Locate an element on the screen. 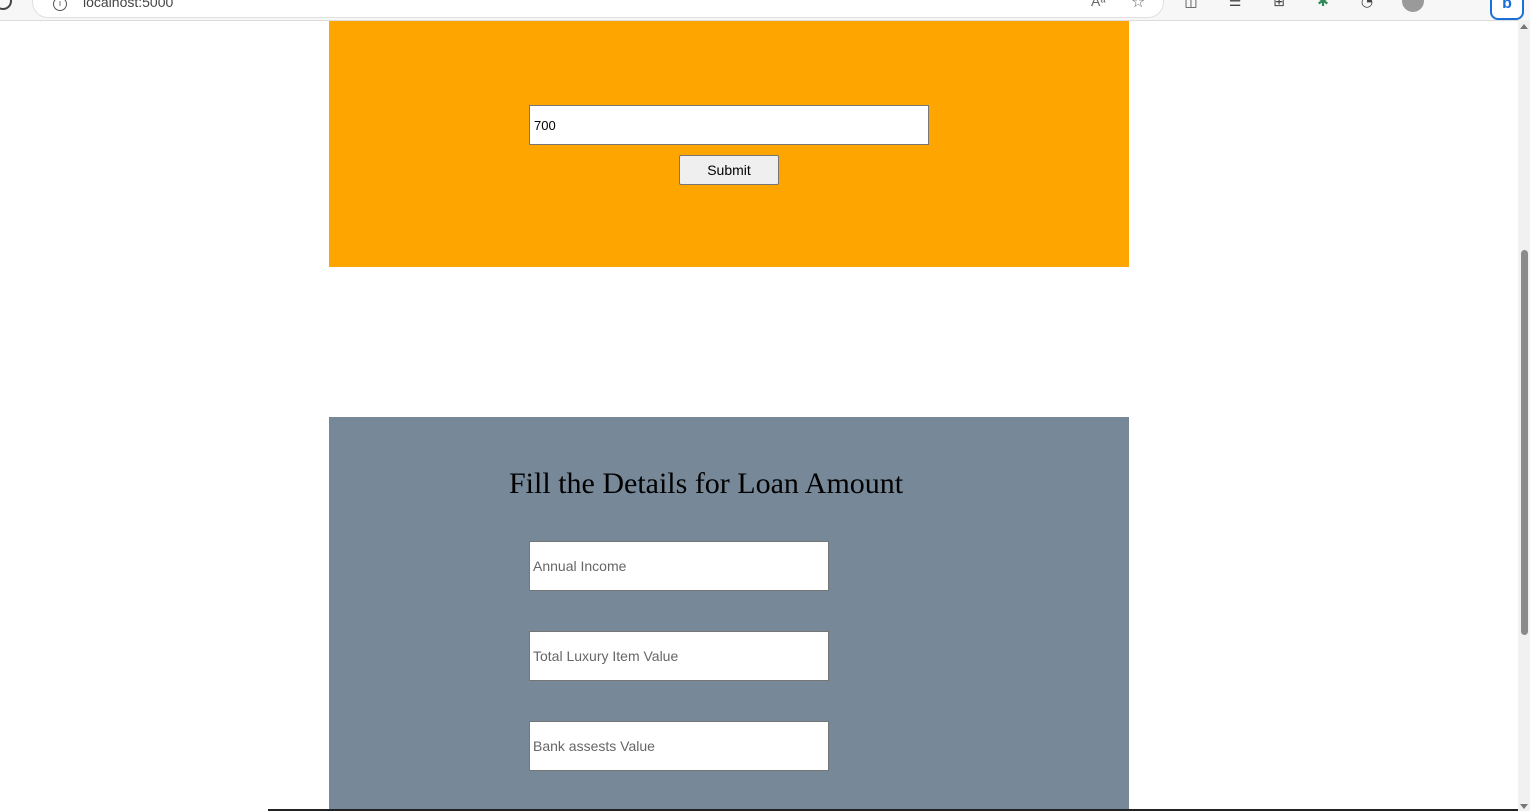 The width and height of the screenshot is (1530, 811). annual-income-input is located at coordinates (679, 566).